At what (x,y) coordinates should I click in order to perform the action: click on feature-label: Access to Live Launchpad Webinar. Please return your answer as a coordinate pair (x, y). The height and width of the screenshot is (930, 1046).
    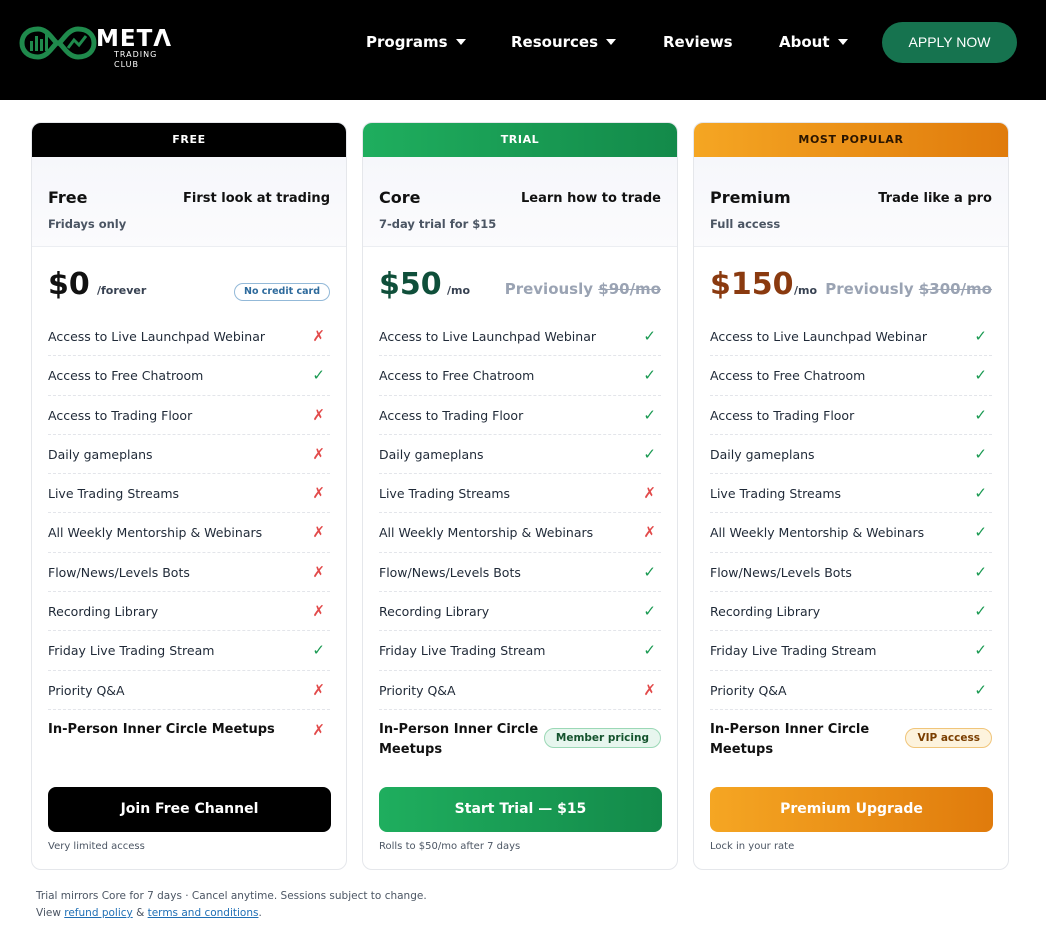
    Looking at the image, I should click on (818, 336).